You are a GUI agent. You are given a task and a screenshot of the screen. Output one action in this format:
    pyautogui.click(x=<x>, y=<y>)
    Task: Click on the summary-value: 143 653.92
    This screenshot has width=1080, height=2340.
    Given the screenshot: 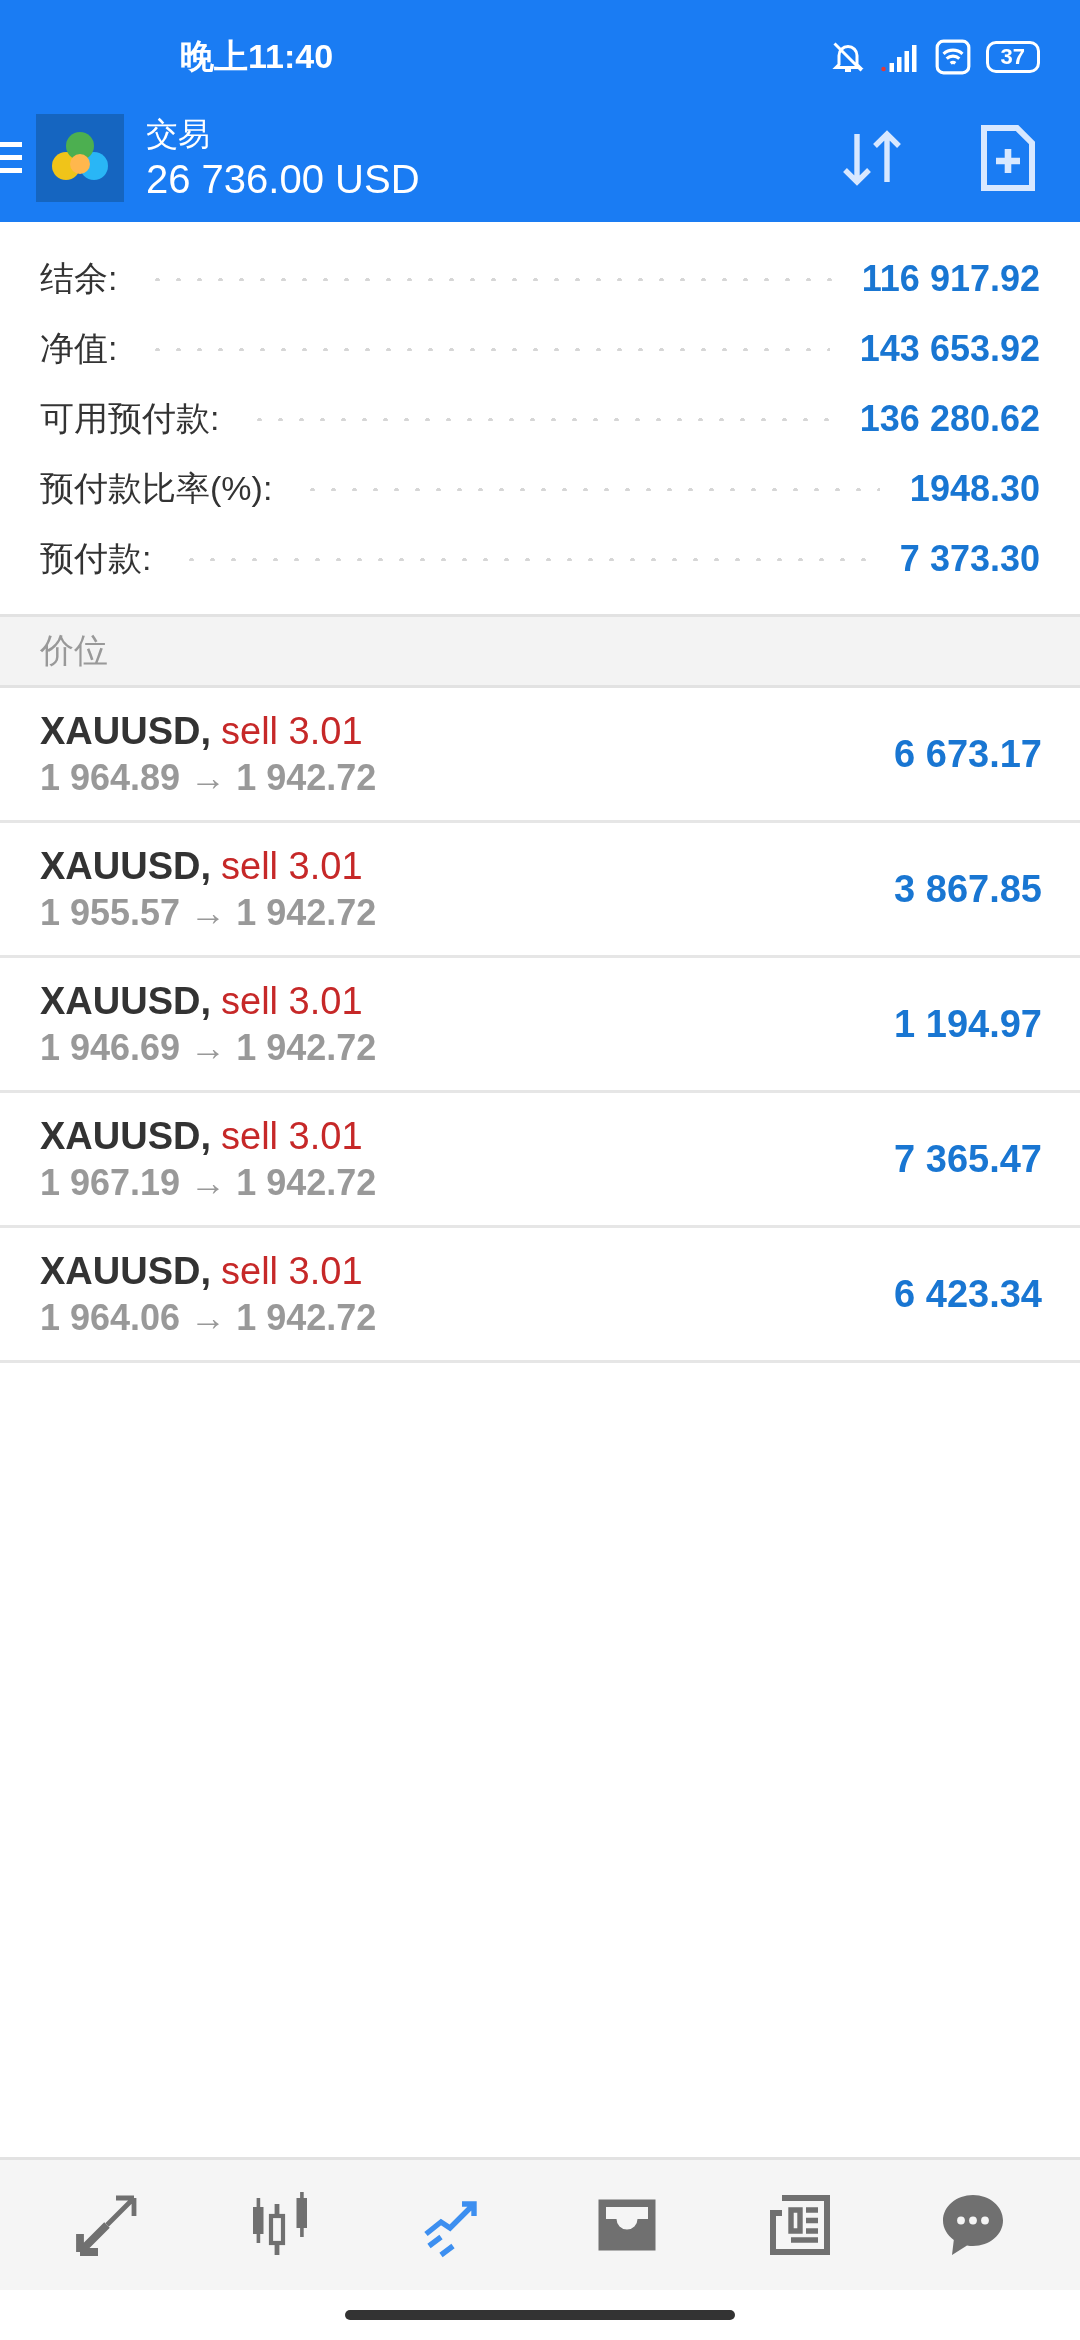 What is the action you would take?
    pyautogui.click(x=949, y=349)
    